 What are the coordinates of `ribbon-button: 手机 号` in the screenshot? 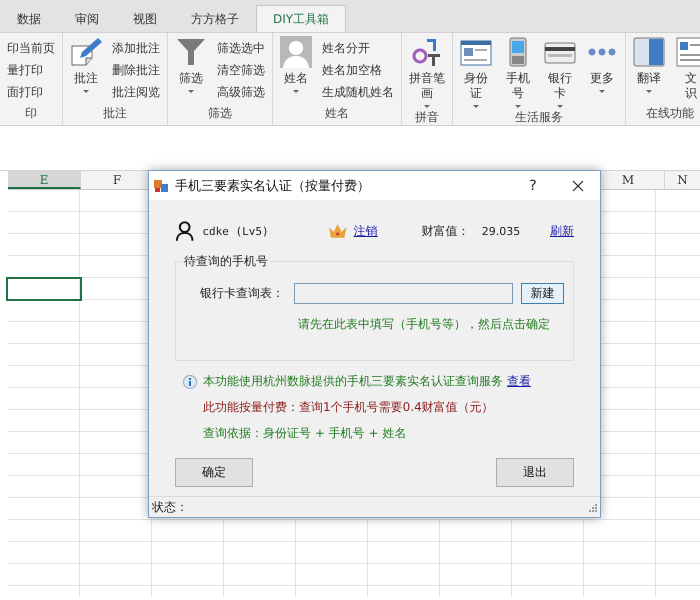 It's located at (518, 72).